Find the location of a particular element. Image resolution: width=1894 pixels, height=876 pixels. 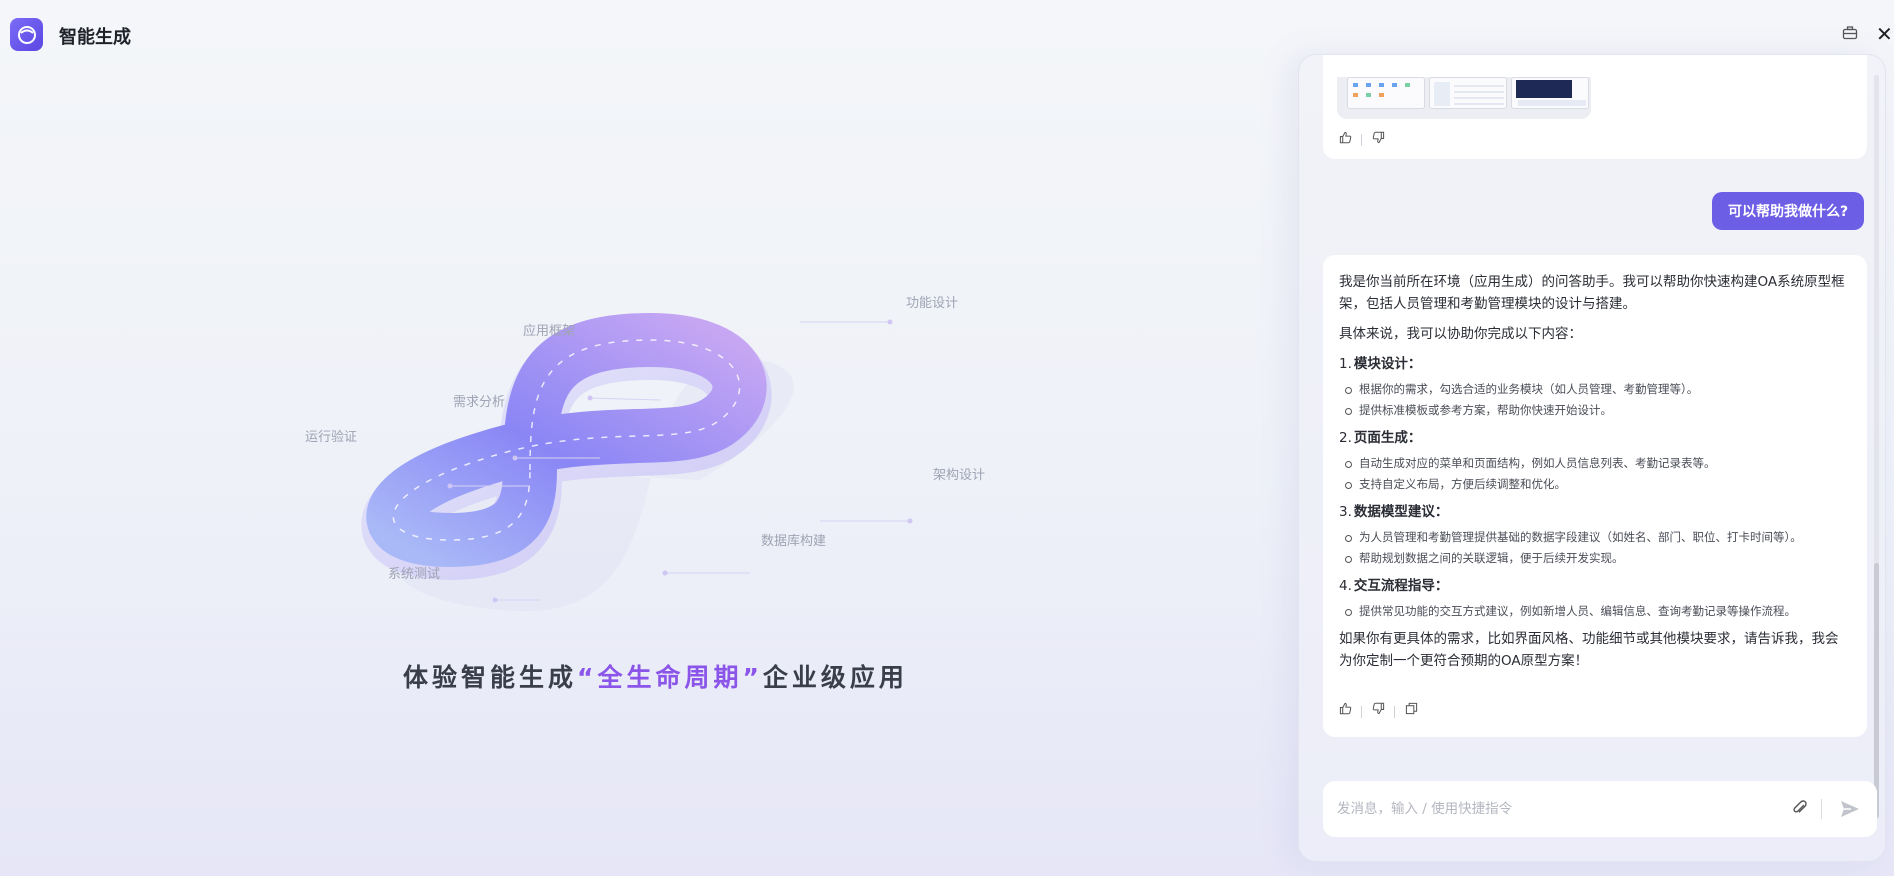

stage-label-architecture-design: 架构设计 is located at coordinates (959, 475).